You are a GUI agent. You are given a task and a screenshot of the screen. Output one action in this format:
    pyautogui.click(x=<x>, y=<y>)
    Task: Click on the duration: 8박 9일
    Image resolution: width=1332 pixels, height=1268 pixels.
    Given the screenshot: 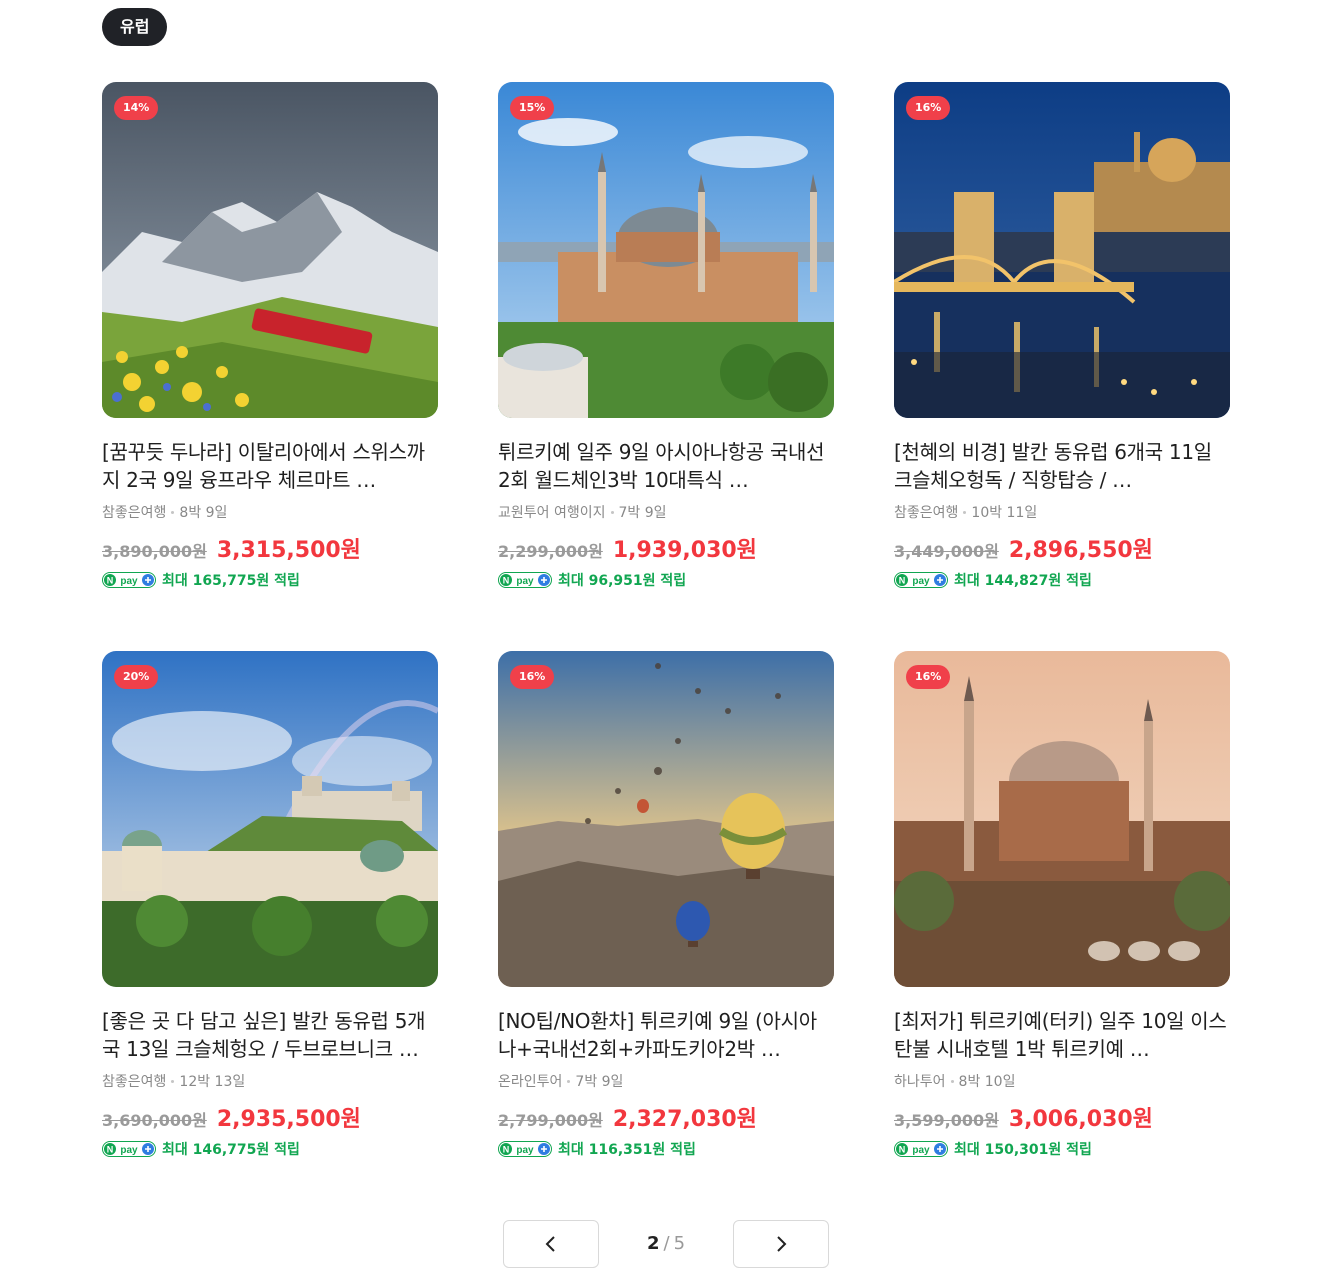 What is the action you would take?
    pyautogui.click(x=203, y=513)
    